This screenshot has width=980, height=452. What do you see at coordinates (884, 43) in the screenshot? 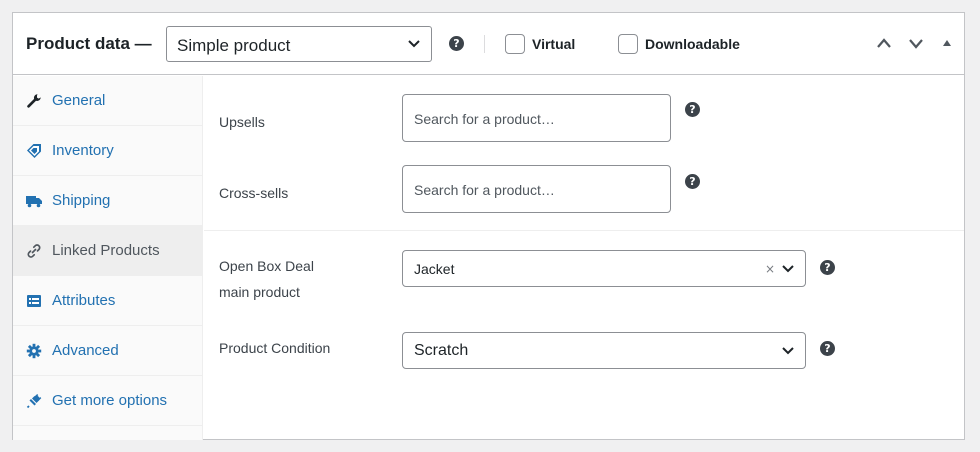
I see `chevron-up-icon` at bounding box center [884, 43].